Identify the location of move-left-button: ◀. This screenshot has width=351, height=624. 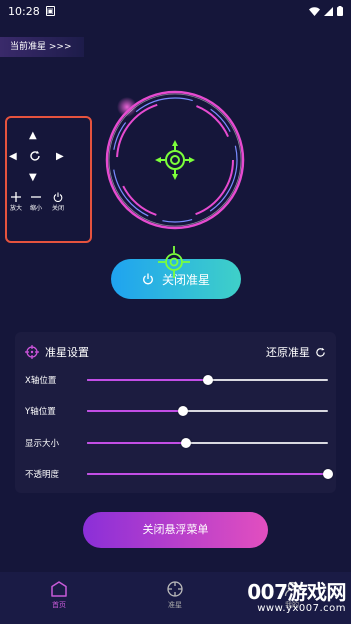
(13, 156).